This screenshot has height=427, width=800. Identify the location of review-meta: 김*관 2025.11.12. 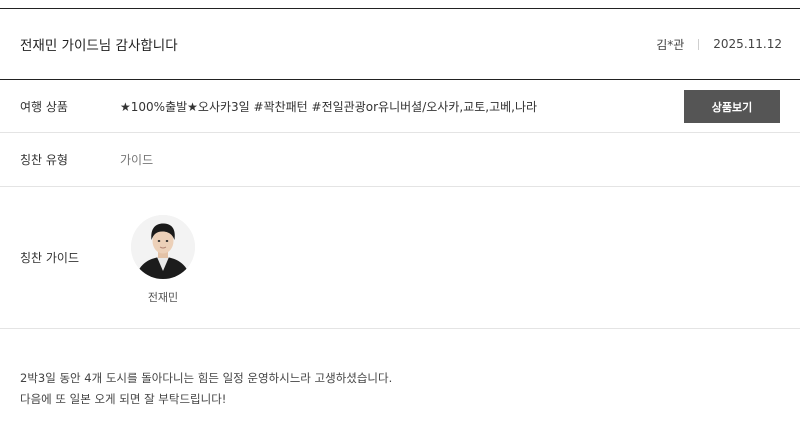
(719, 44).